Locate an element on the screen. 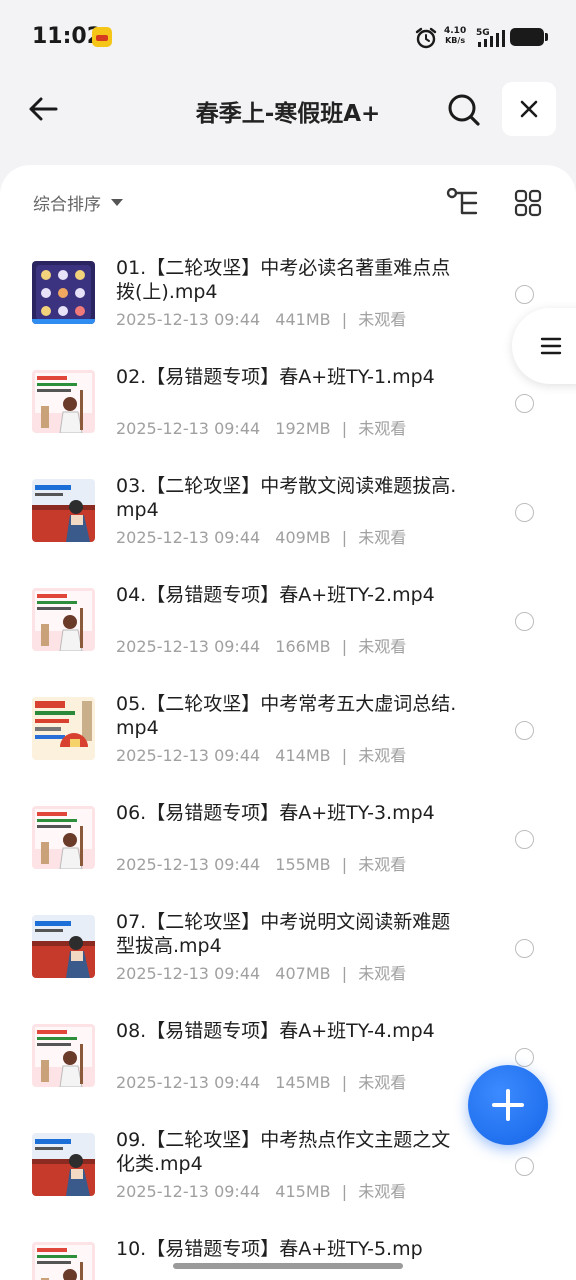 The image size is (576, 1280). file-size: 155MB is located at coordinates (303, 864).